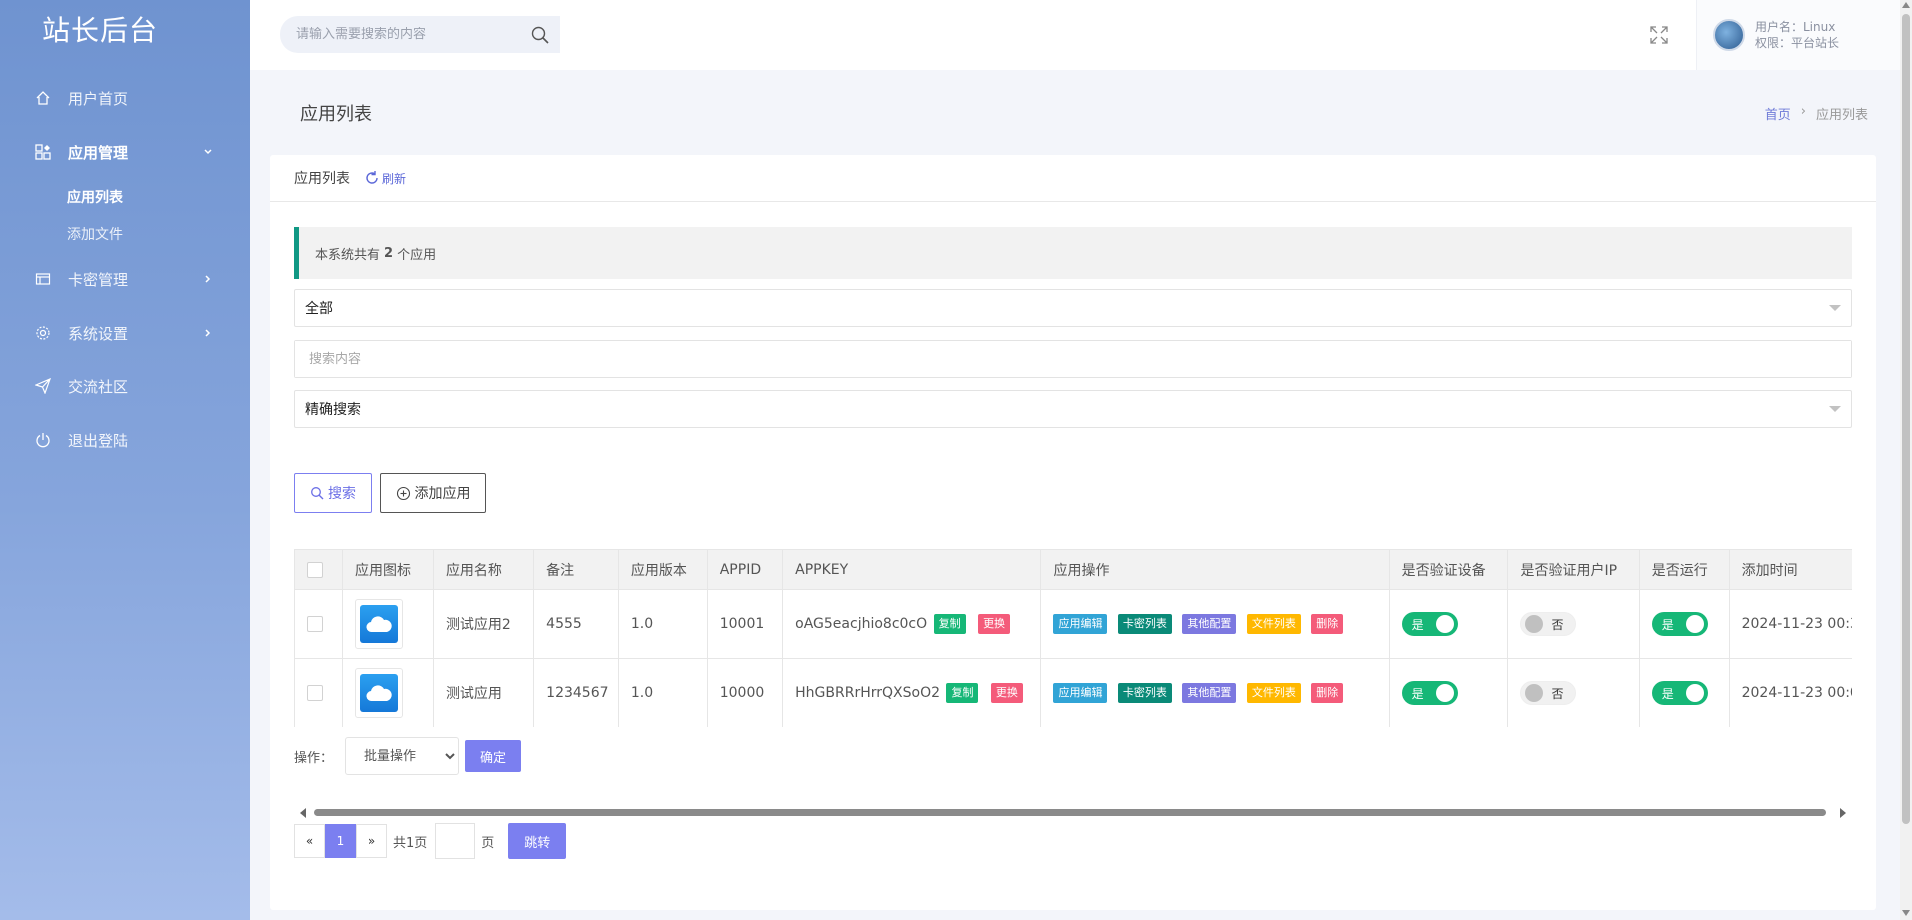 This screenshot has width=1912, height=920. What do you see at coordinates (98, 279) in the screenshot?
I see `sidebar-item-label: 卡密管理` at bounding box center [98, 279].